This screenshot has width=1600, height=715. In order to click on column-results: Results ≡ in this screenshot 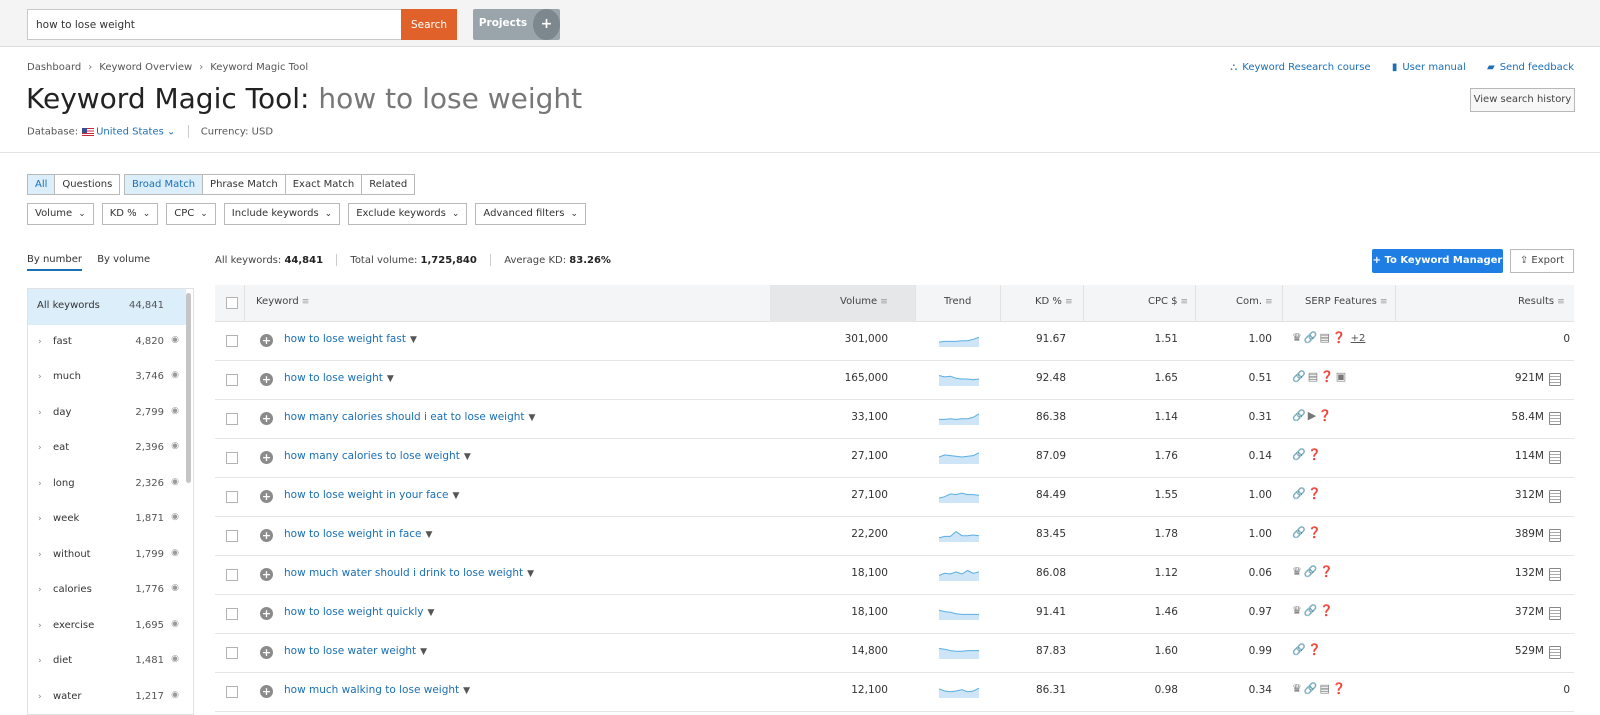, I will do `click(1541, 301)`.